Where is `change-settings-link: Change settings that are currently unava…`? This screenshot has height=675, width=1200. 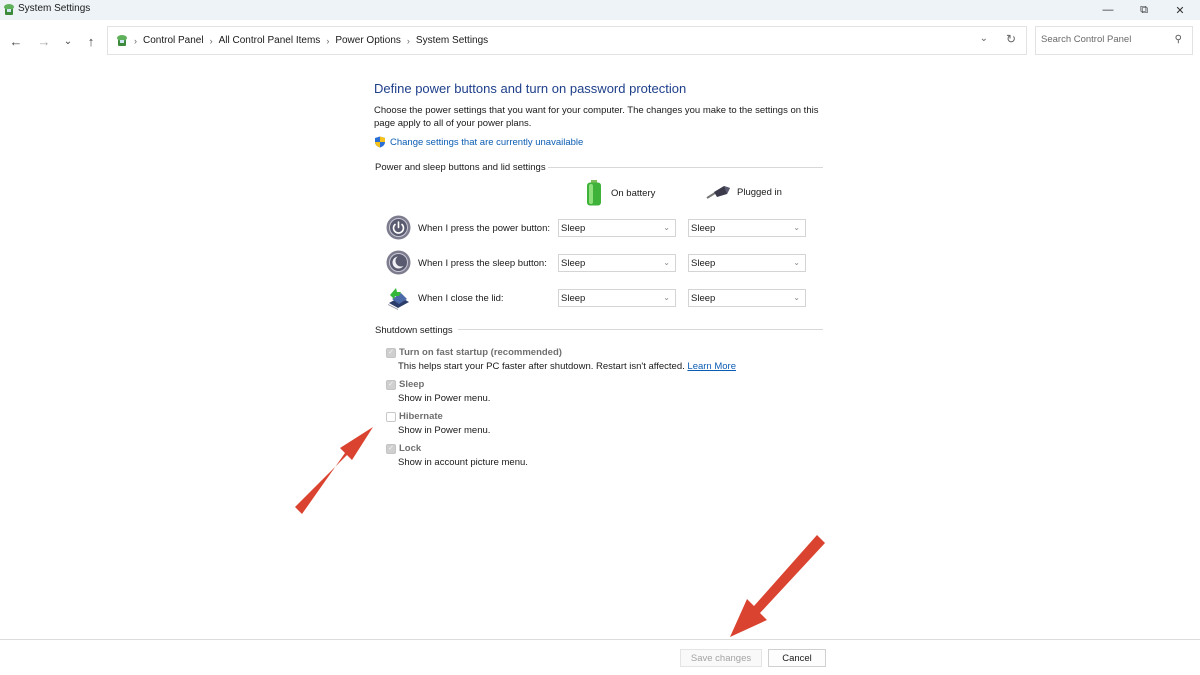 change-settings-link: Change settings that are currently unava… is located at coordinates (478, 142).